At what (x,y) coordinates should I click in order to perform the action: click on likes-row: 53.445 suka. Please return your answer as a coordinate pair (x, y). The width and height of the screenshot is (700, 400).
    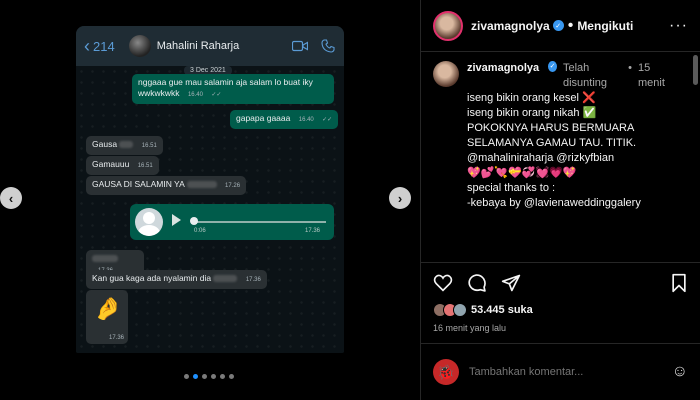
    Looking at the image, I should click on (560, 310).